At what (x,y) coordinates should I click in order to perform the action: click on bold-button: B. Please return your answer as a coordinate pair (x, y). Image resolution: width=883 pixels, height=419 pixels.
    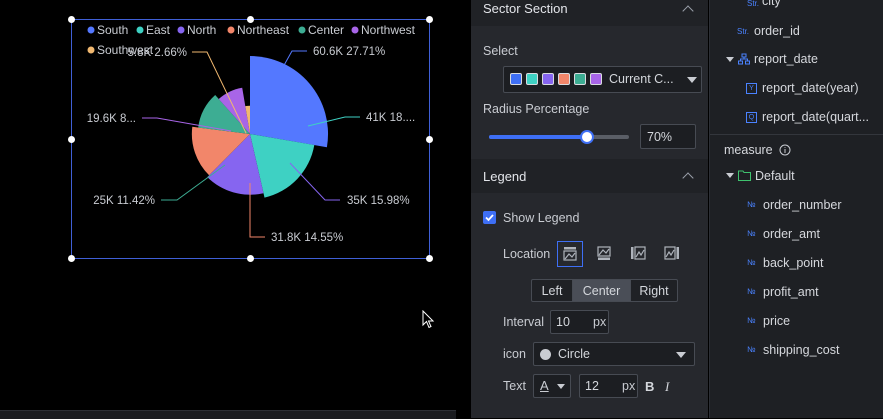
    Looking at the image, I should click on (649, 386).